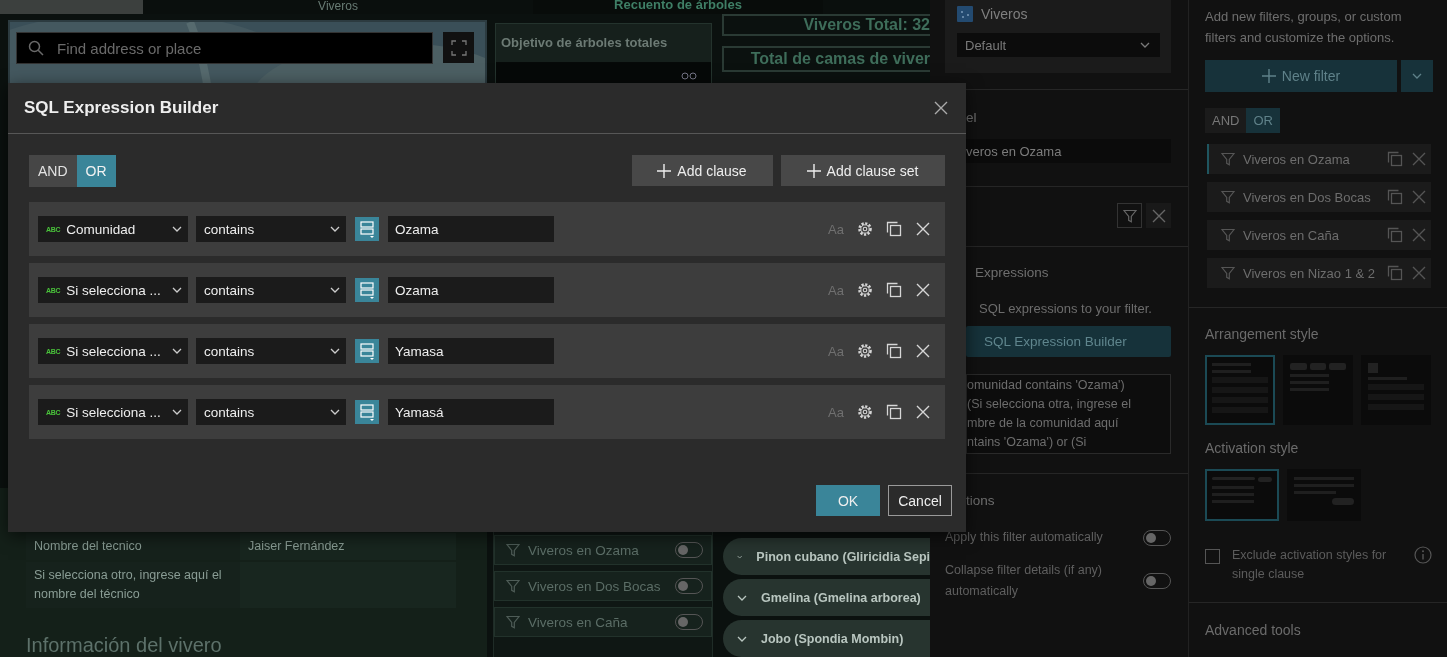 This screenshot has height=657, width=1447. Describe the element at coordinates (702, 170) in the screenshot. I see `add-button: Add clause` at that location.